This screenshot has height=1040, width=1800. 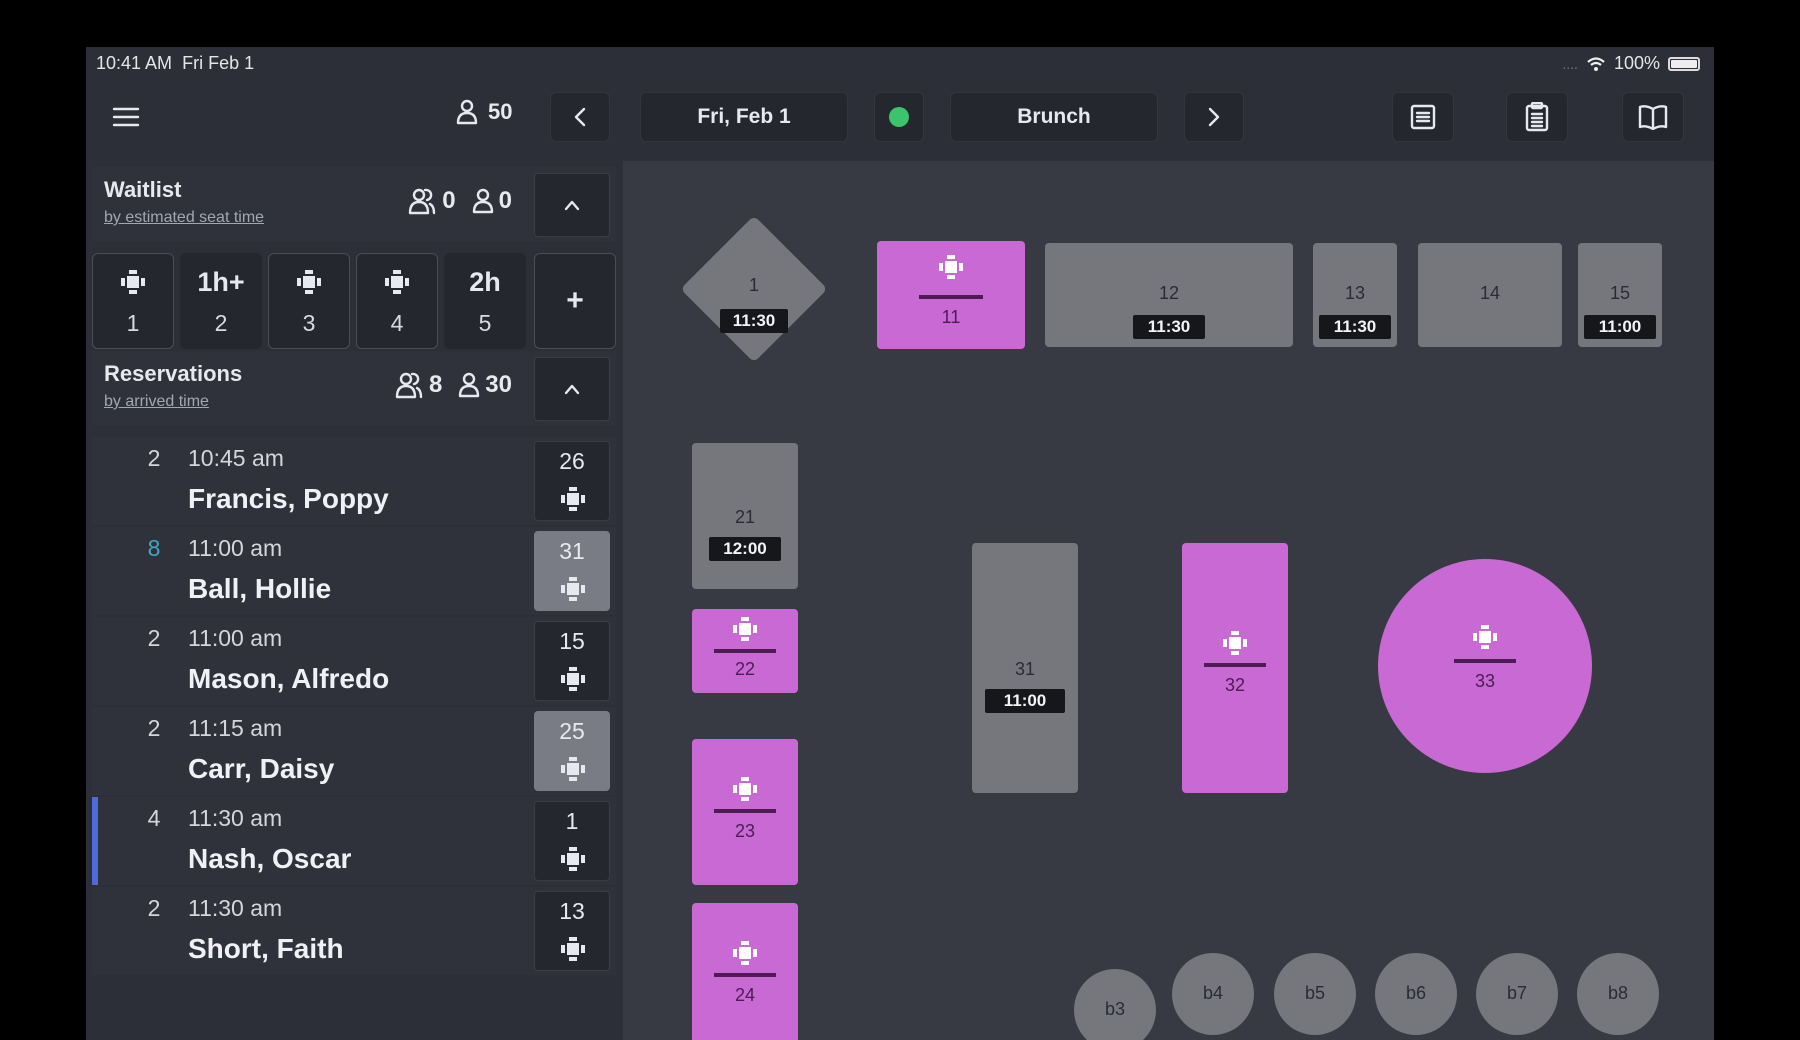 I want to click on seat-label: b5, so click(x=1315, y=993).